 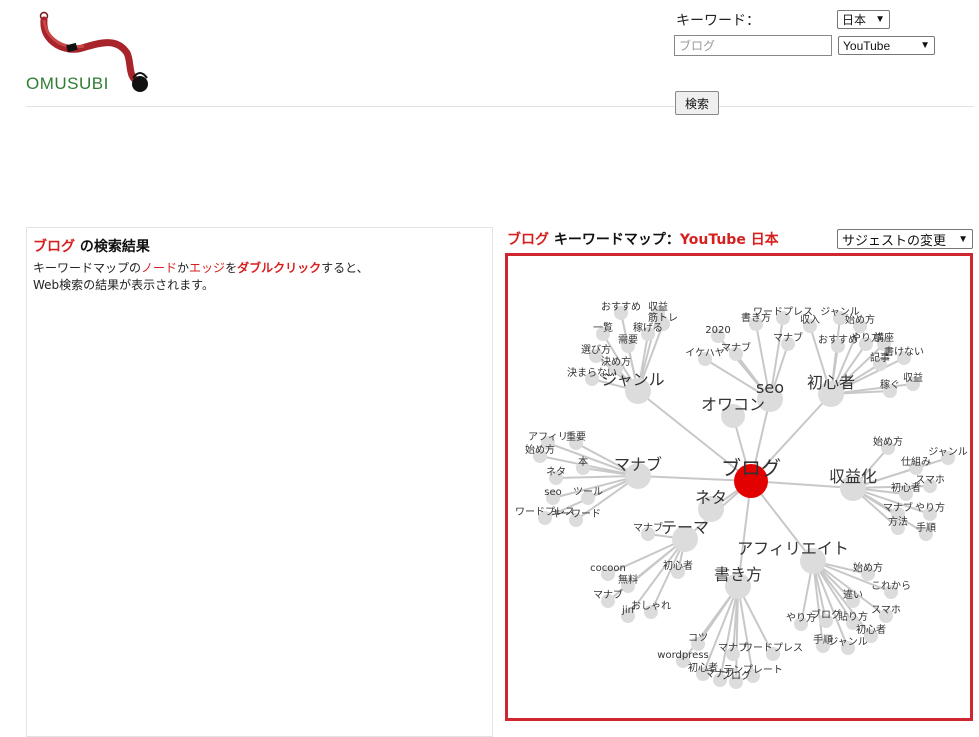 What do you see at coordinates (711, 497) in the screenshot?
I see `hub-label: ネタ` at bounding box center [711, 497].